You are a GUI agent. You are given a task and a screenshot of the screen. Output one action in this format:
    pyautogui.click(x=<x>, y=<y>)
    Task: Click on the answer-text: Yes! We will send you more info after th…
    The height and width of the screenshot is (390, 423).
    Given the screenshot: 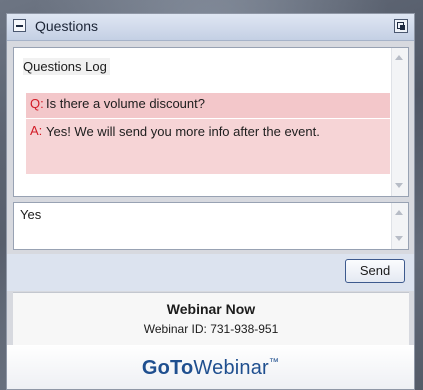 What is the action you would take?
    pyautogui.click(x=183, y=131)
    